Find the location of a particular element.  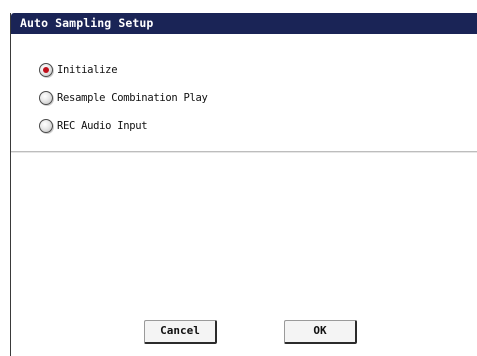

radio-selected-dot is located at coordinates (46, 70).